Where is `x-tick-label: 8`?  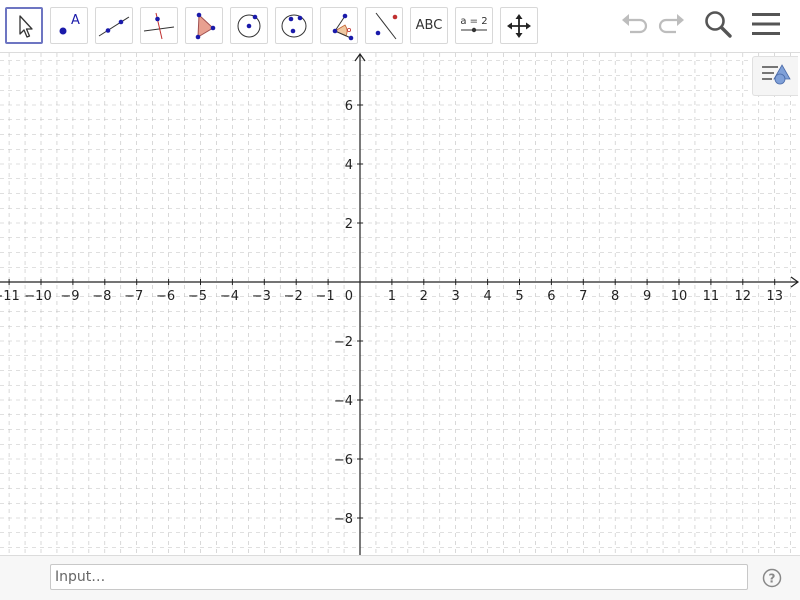 x-tick-label: 8 is located at coordinates (615, 296).